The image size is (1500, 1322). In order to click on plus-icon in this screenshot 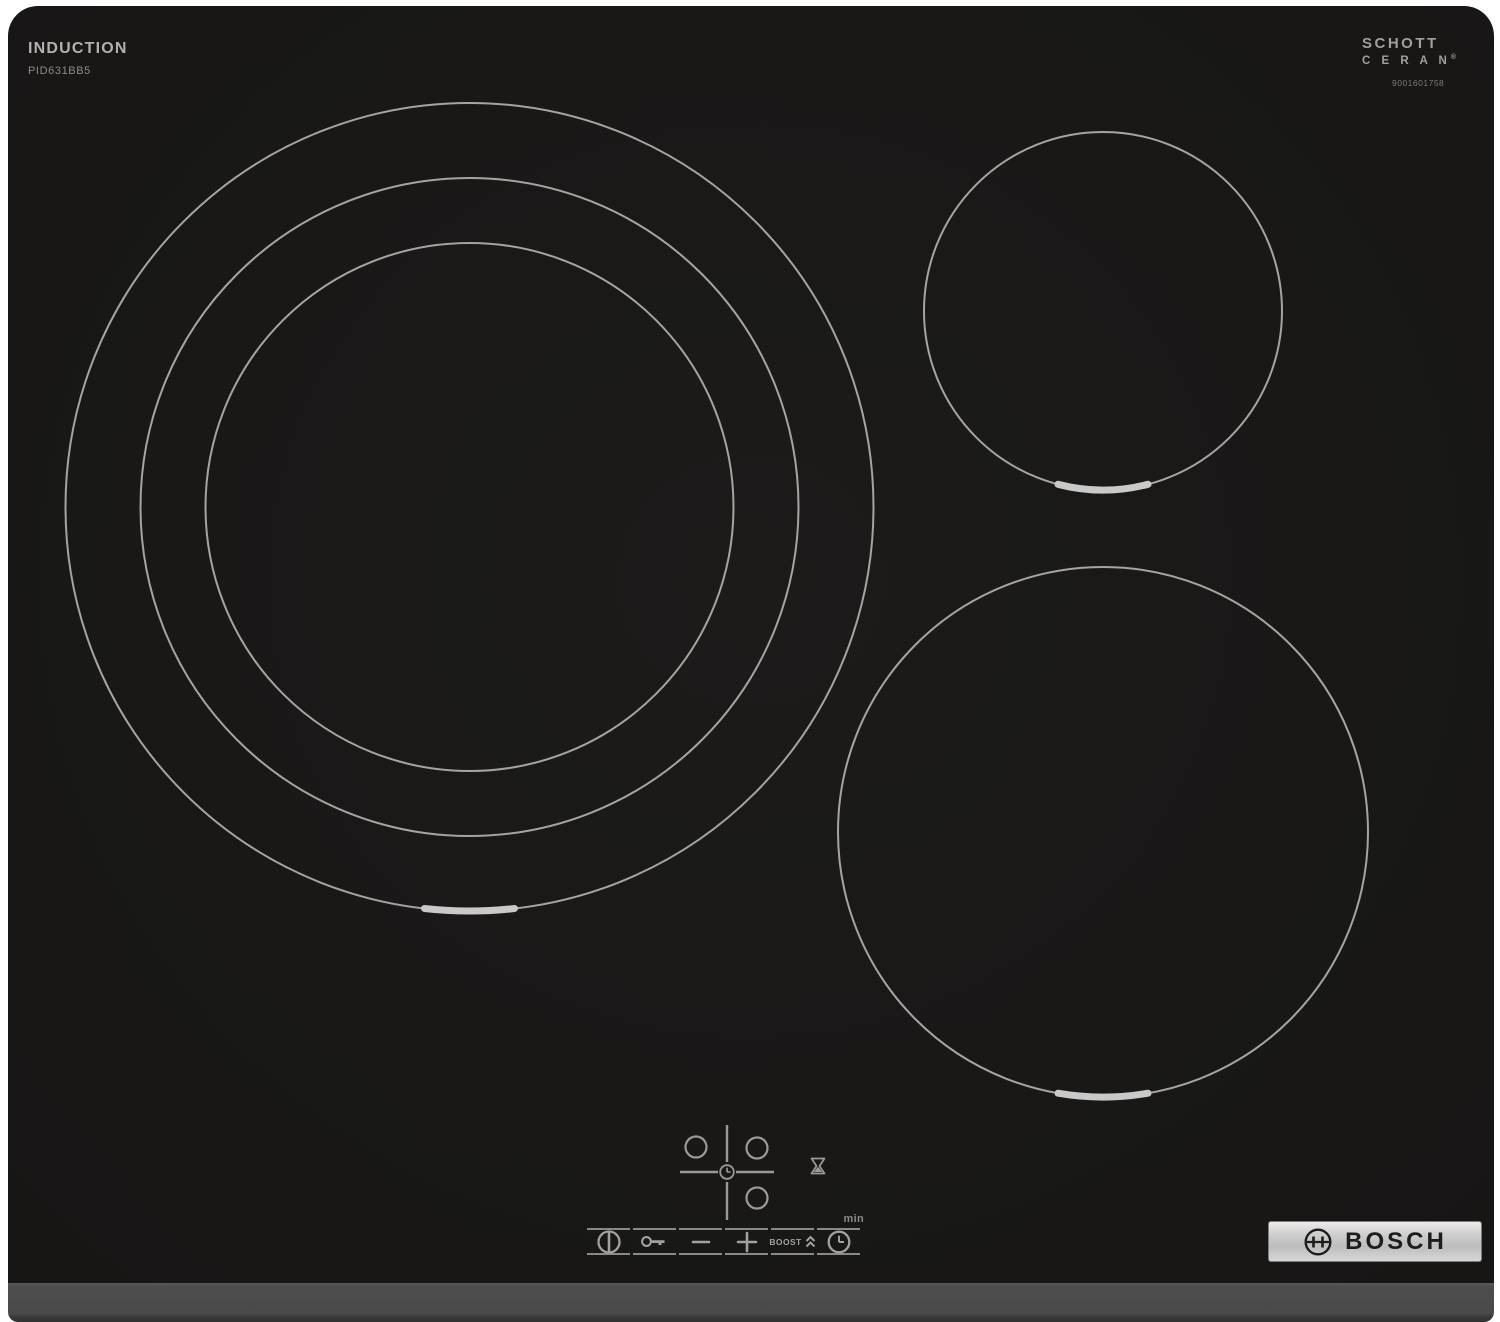, I will do `click(746, 1241)`.